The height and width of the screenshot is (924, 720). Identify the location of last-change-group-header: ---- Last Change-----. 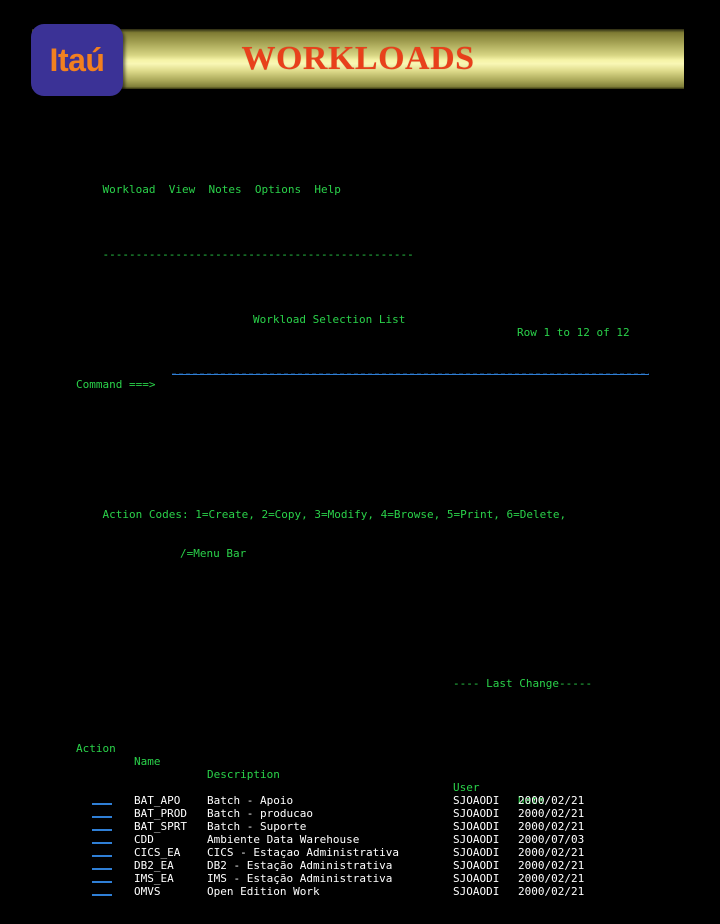
(523, 683).